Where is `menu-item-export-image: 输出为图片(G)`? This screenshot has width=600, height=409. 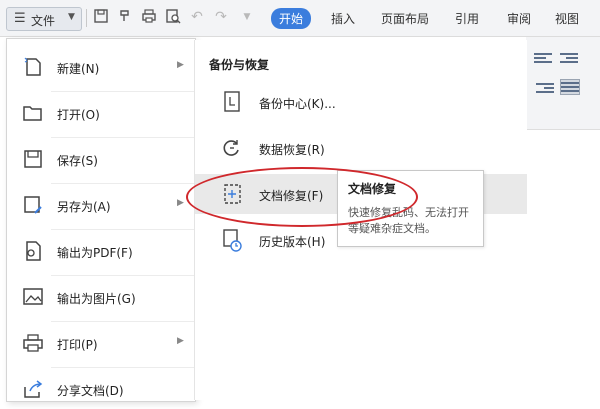
menu-item-export-image: 输出为图片(G) is located at coordinates (101, 297).